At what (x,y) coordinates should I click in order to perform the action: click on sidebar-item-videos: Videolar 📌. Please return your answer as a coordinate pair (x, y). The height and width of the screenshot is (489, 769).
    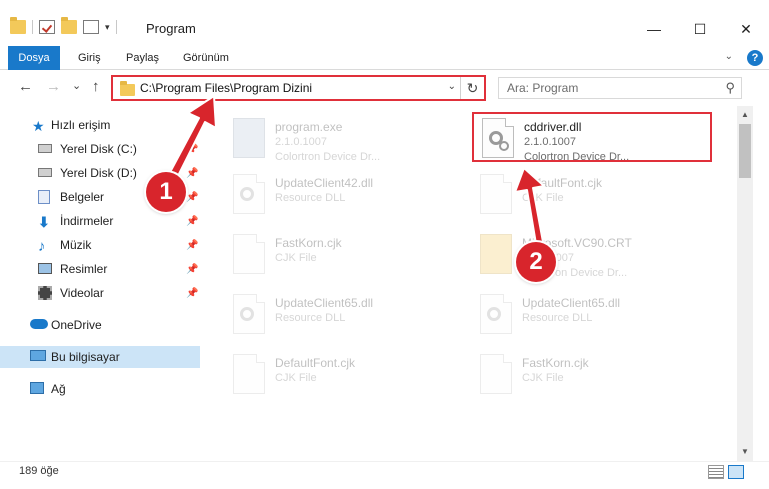
    Looking at the image, I should click on (100, 293).